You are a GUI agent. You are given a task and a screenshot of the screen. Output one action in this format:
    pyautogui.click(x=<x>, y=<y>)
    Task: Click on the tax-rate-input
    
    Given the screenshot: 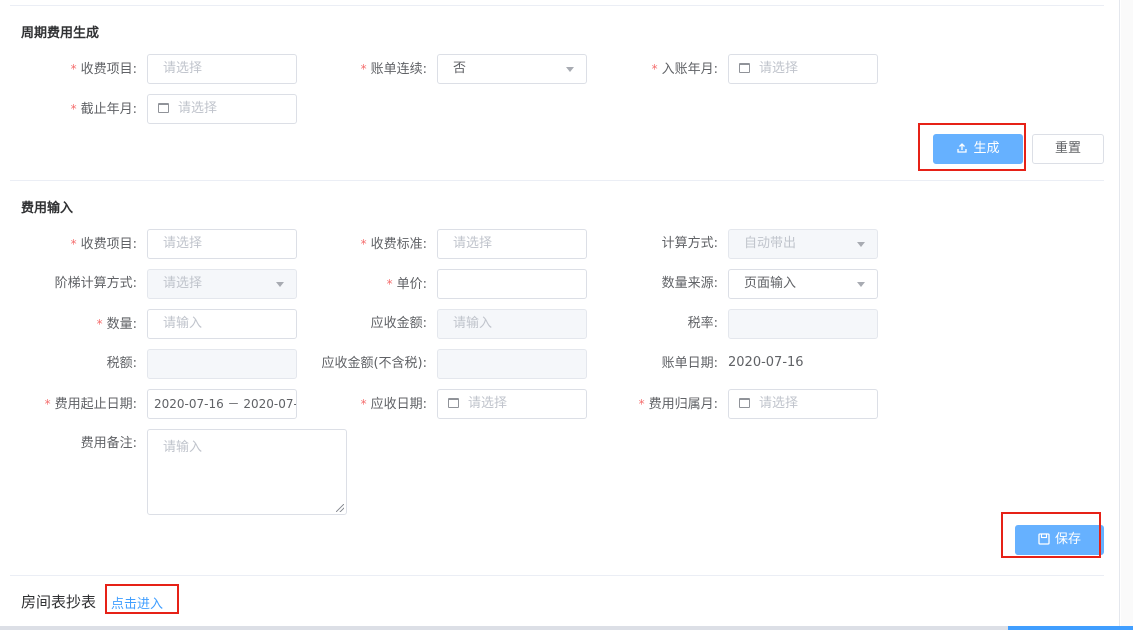 What is the action you would take?
    pyautogui.click(x=803, y=324)
    